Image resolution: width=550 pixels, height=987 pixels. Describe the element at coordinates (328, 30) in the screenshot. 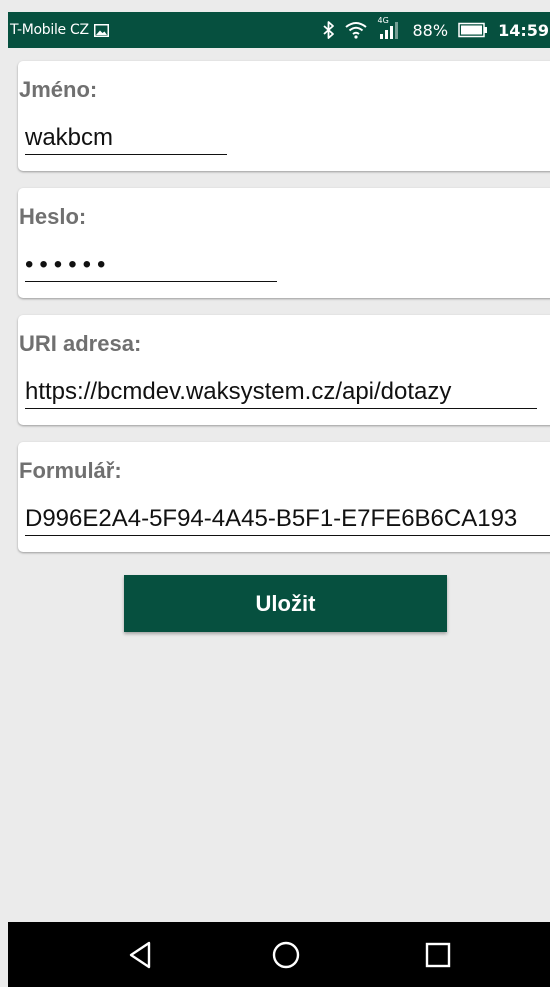

I see `bluetooth-icon` at that location.